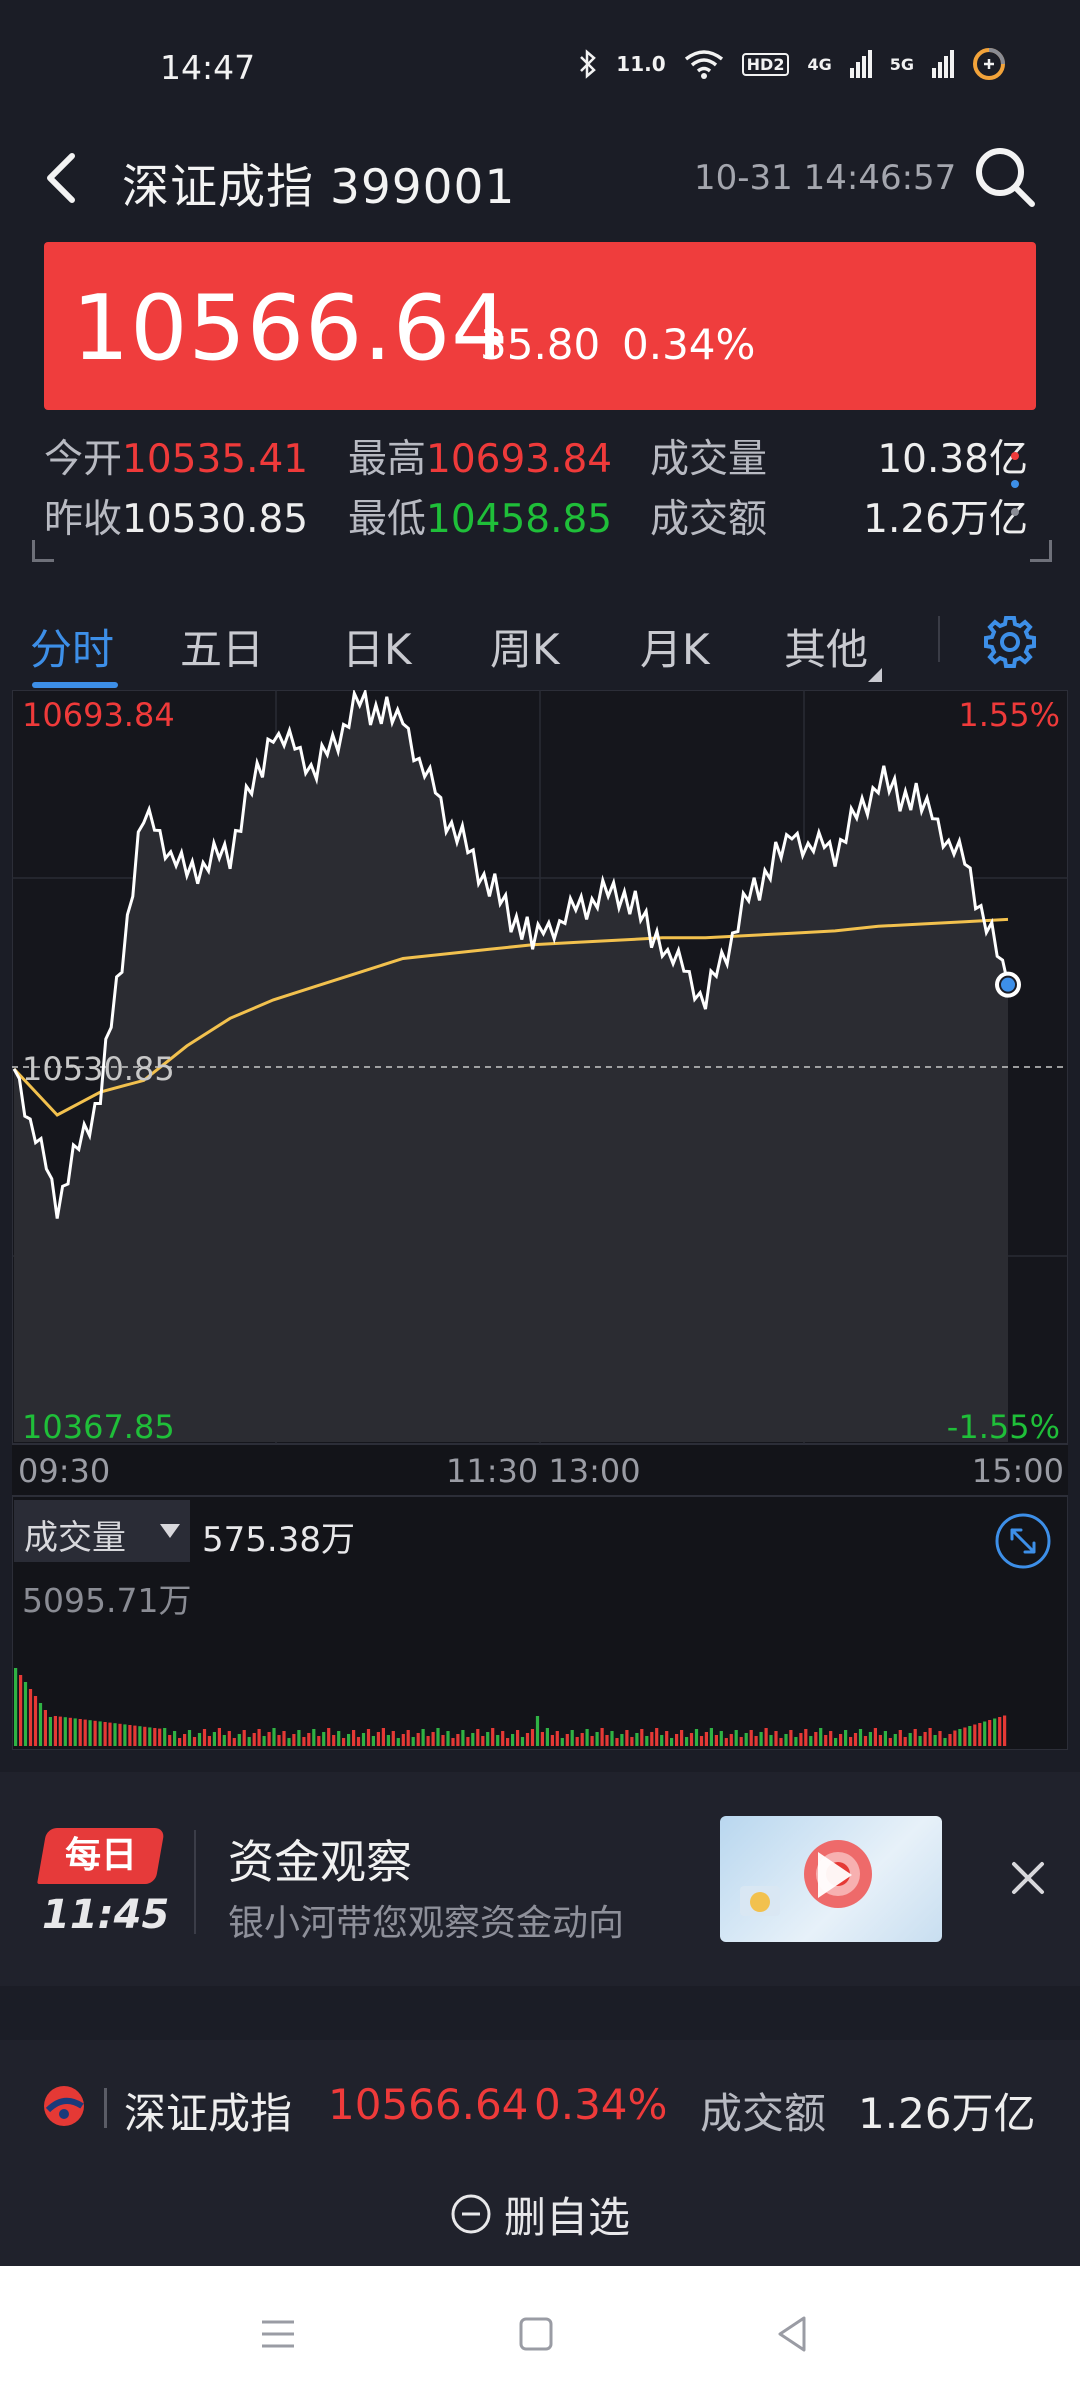  Describe the element at coordinates (102, 1531) in the screenshot. I see `indicator-selector: 成交量` at that location.